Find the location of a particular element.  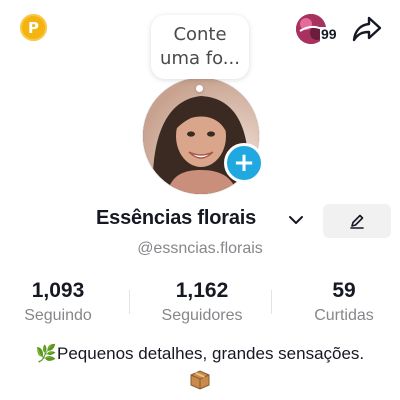

stat-likes-label: Curtidas is located at coordinates (344, 315).